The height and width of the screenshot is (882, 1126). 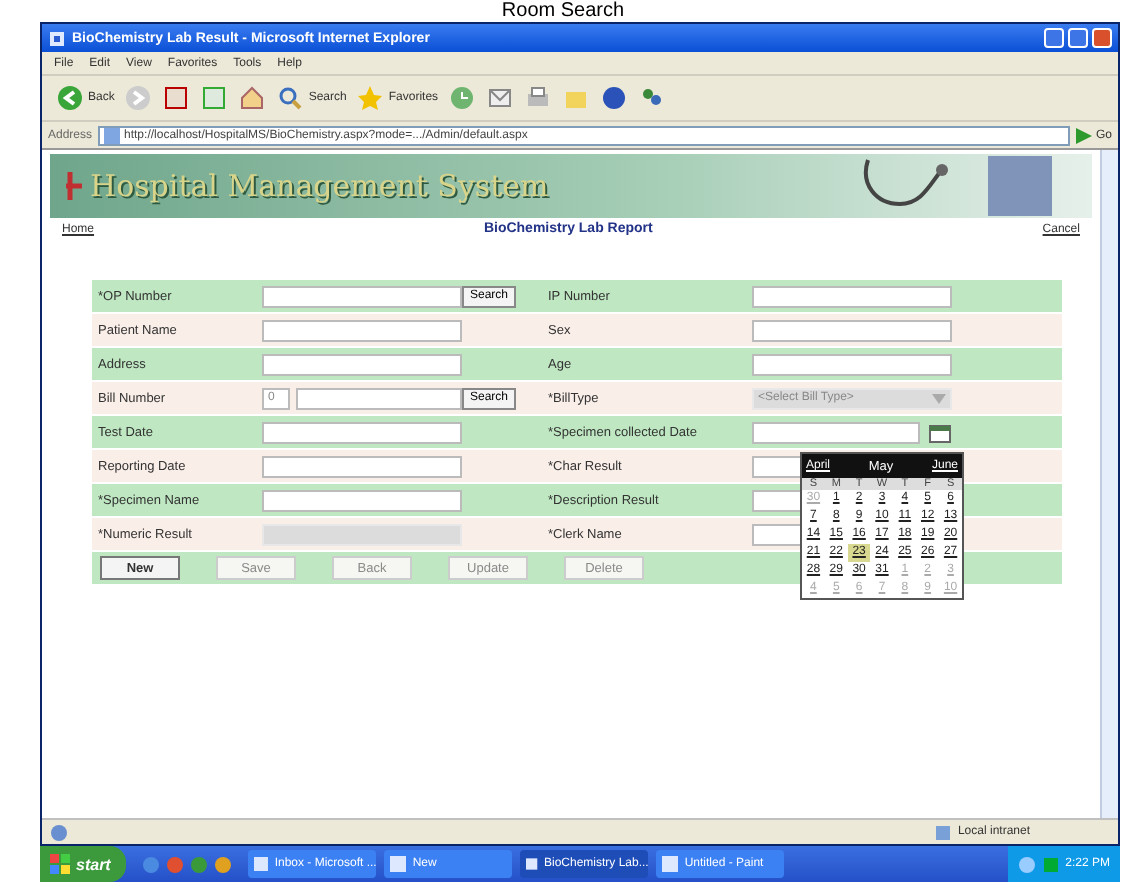 What do you see at coordinates (1102, 38) in the screenshot?
I see `close-button` at bounding box center [1102, 38].